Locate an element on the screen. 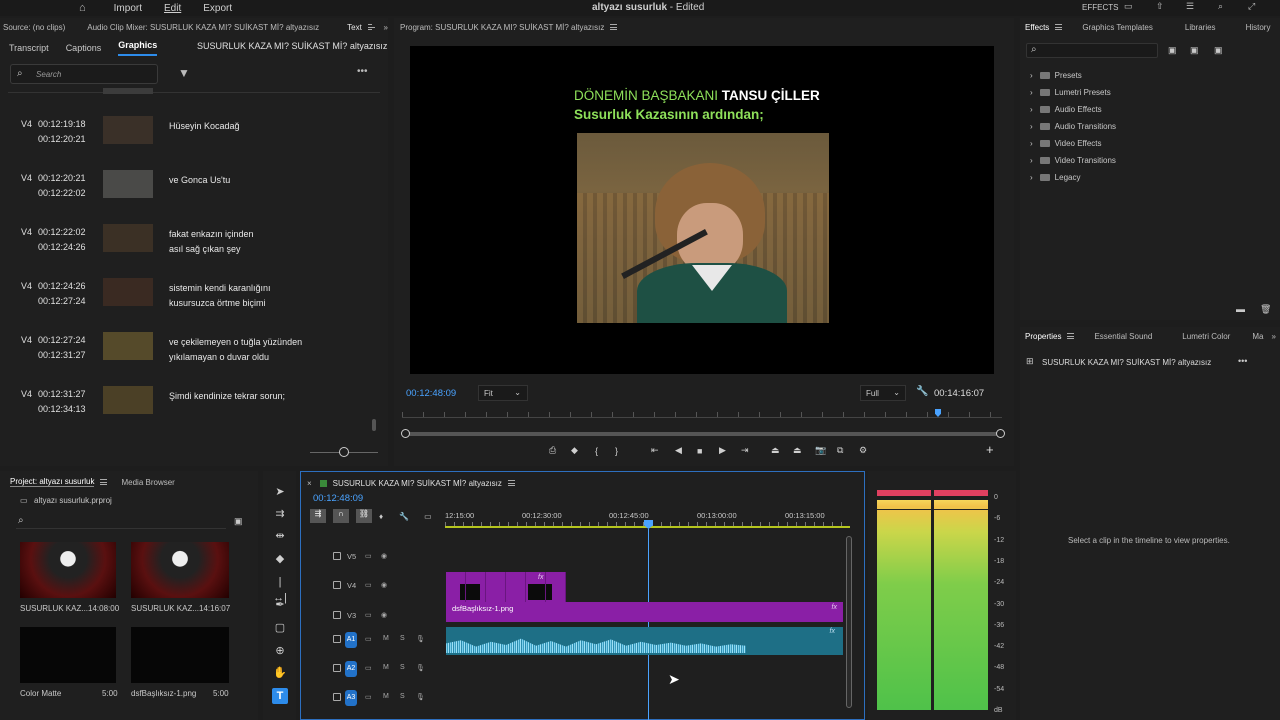 This screenshot has height=720, width=1280. wrench-icon: 🔧 is located at coordinates (922, 391).